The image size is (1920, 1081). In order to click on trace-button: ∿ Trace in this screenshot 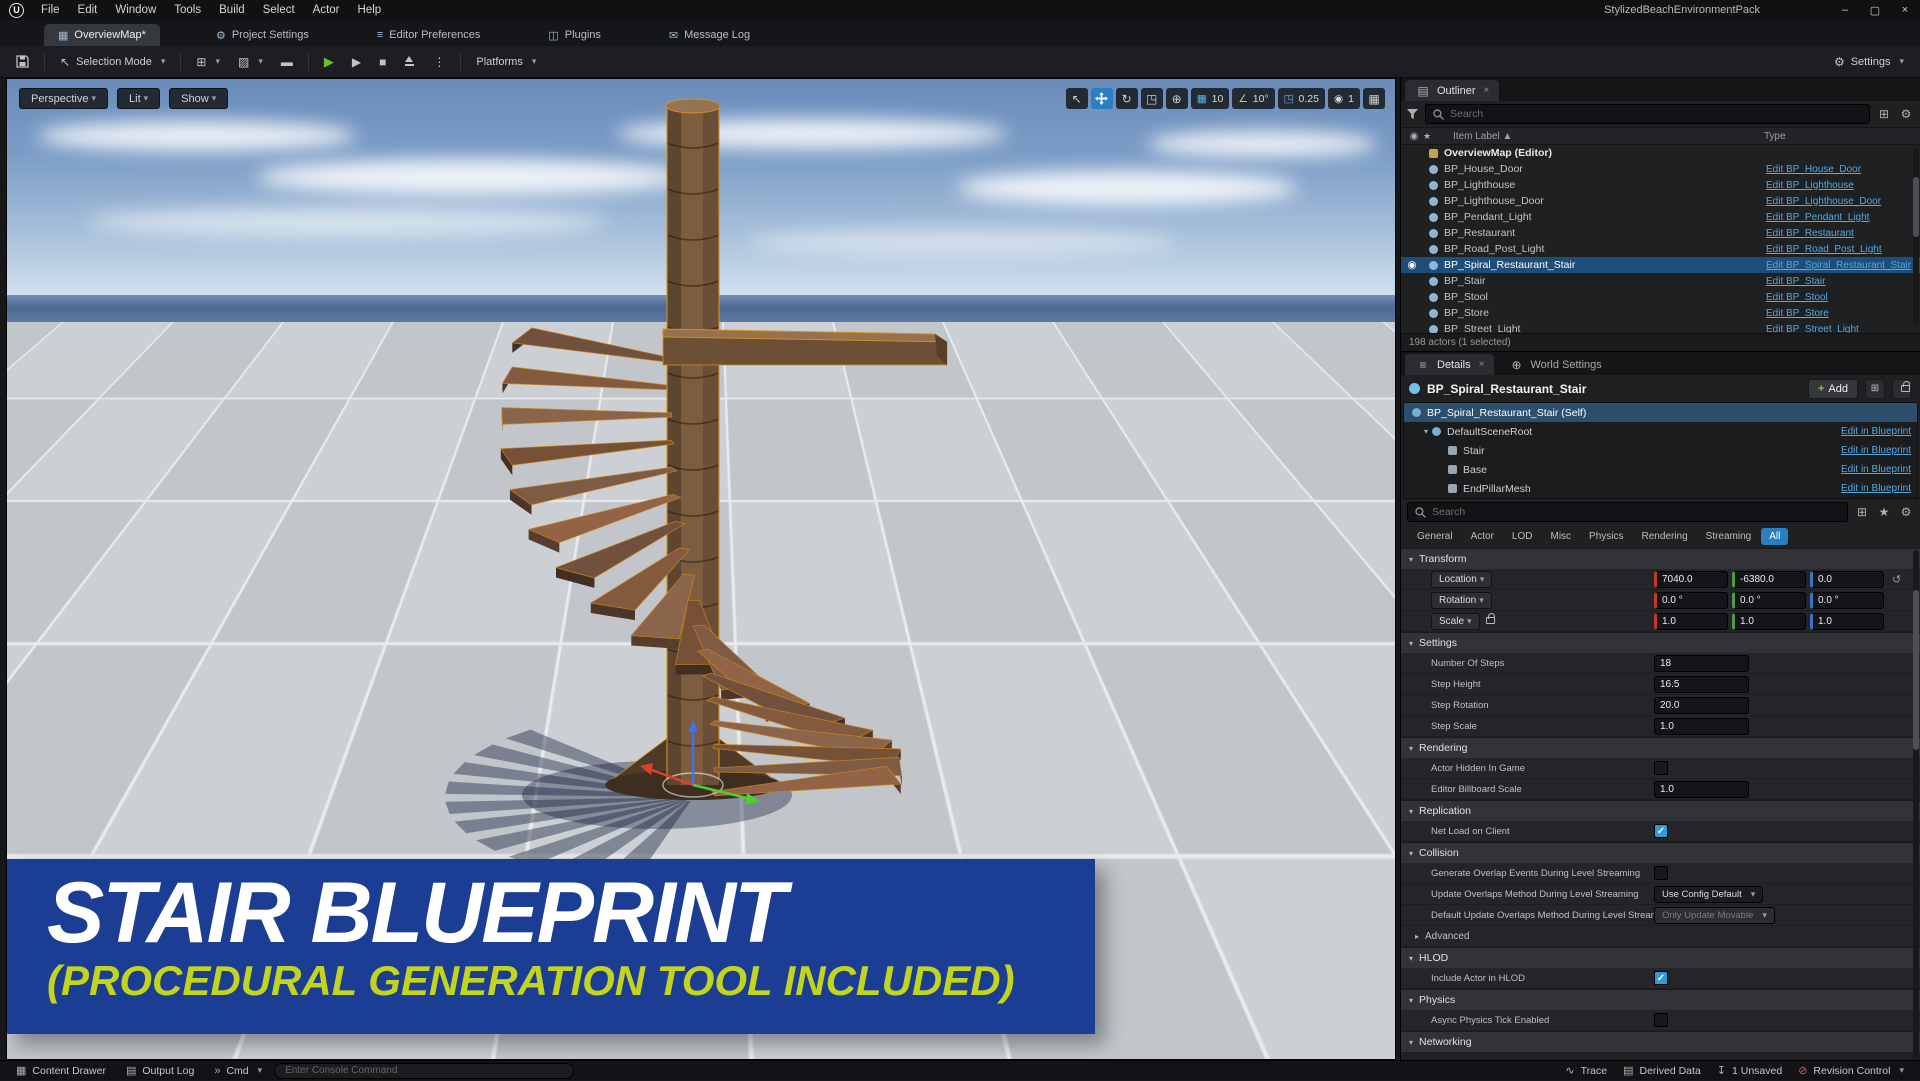, I will do `click(1586, 1071)`.